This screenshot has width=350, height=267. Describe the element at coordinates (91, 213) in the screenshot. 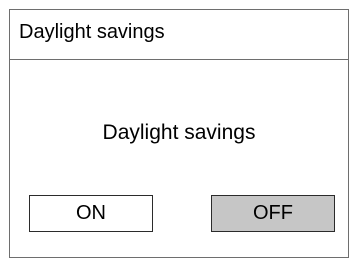

I see `on-button: ON` at that location.